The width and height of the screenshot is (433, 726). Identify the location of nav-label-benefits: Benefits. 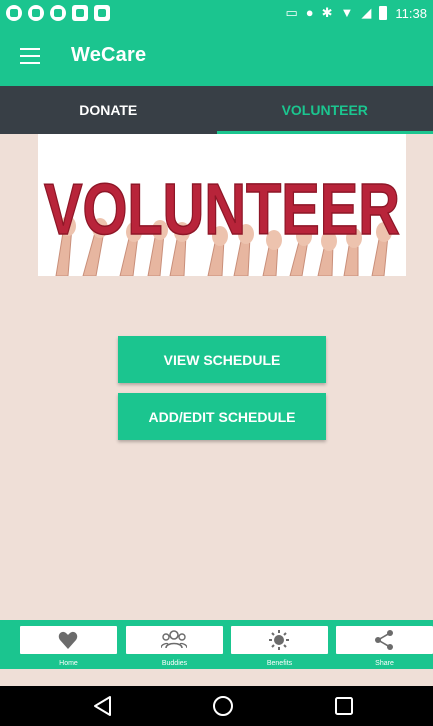
(279, 663).